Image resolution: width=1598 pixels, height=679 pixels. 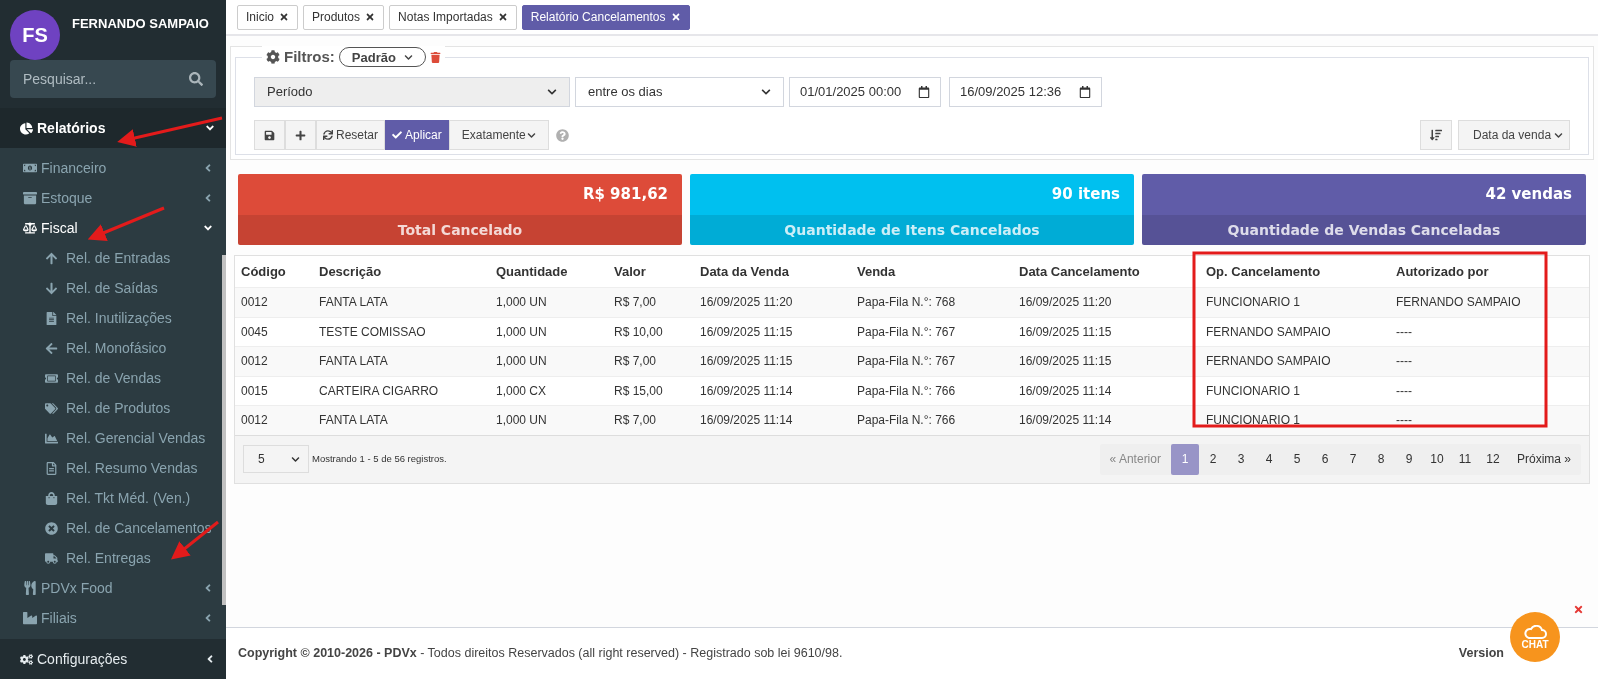 What do you see at coordinates (1492, 459) in the screenshot?
I see `page-link: 12` at bounding box center [1492, 459].